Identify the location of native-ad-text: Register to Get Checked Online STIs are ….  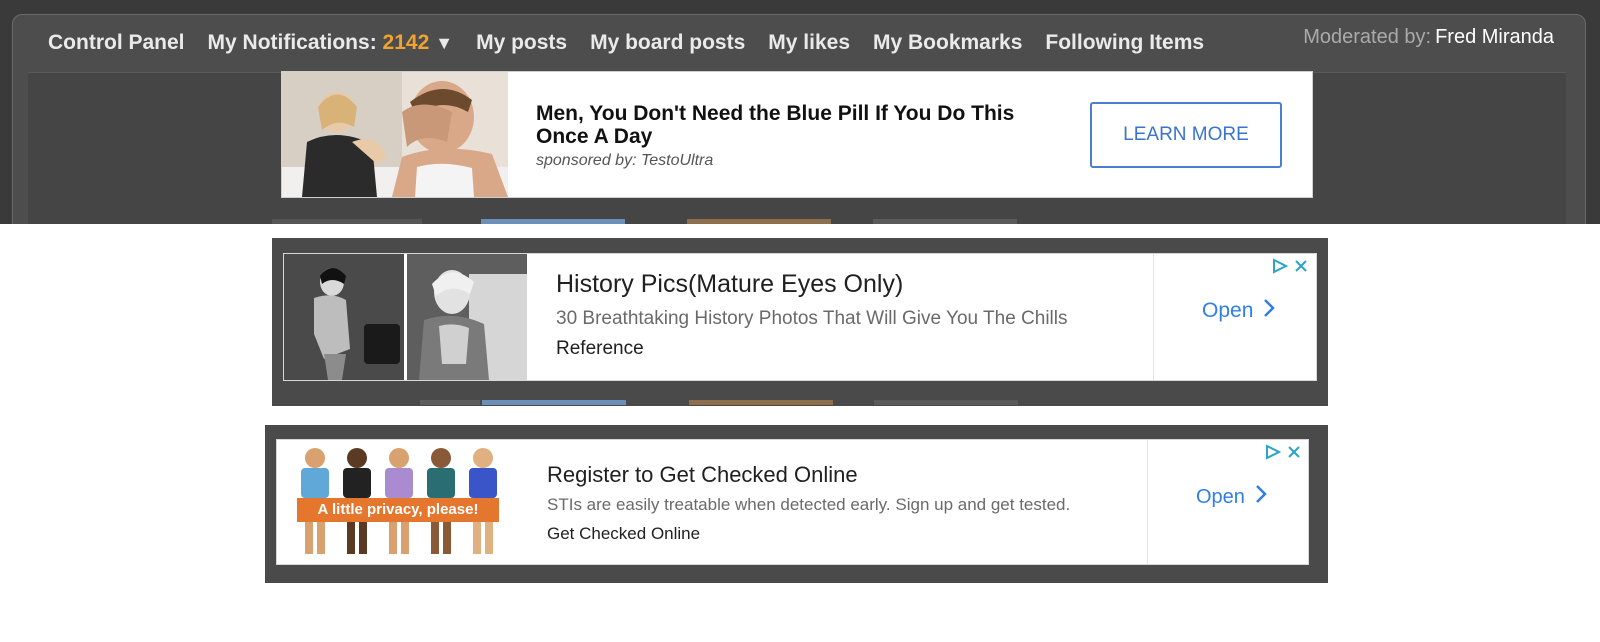
(834, 502).